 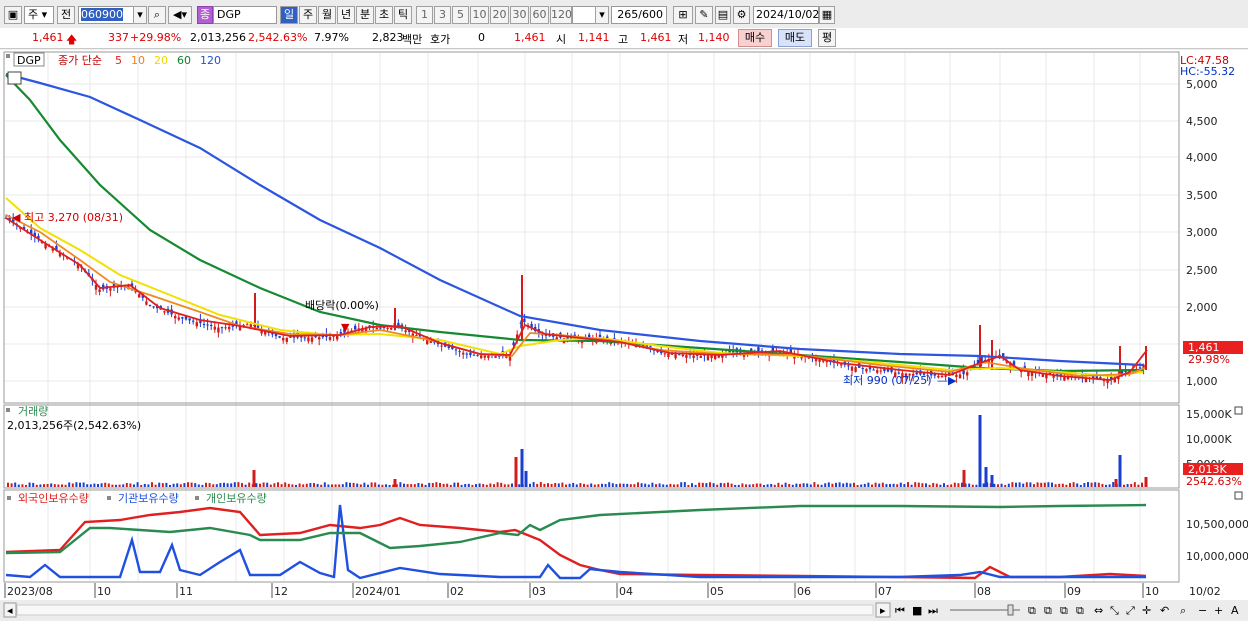 What do you see at coordinates (1164, 610) in the screenshot?
I see `reset-icon: ↶` at bounding box center [1164, 610].